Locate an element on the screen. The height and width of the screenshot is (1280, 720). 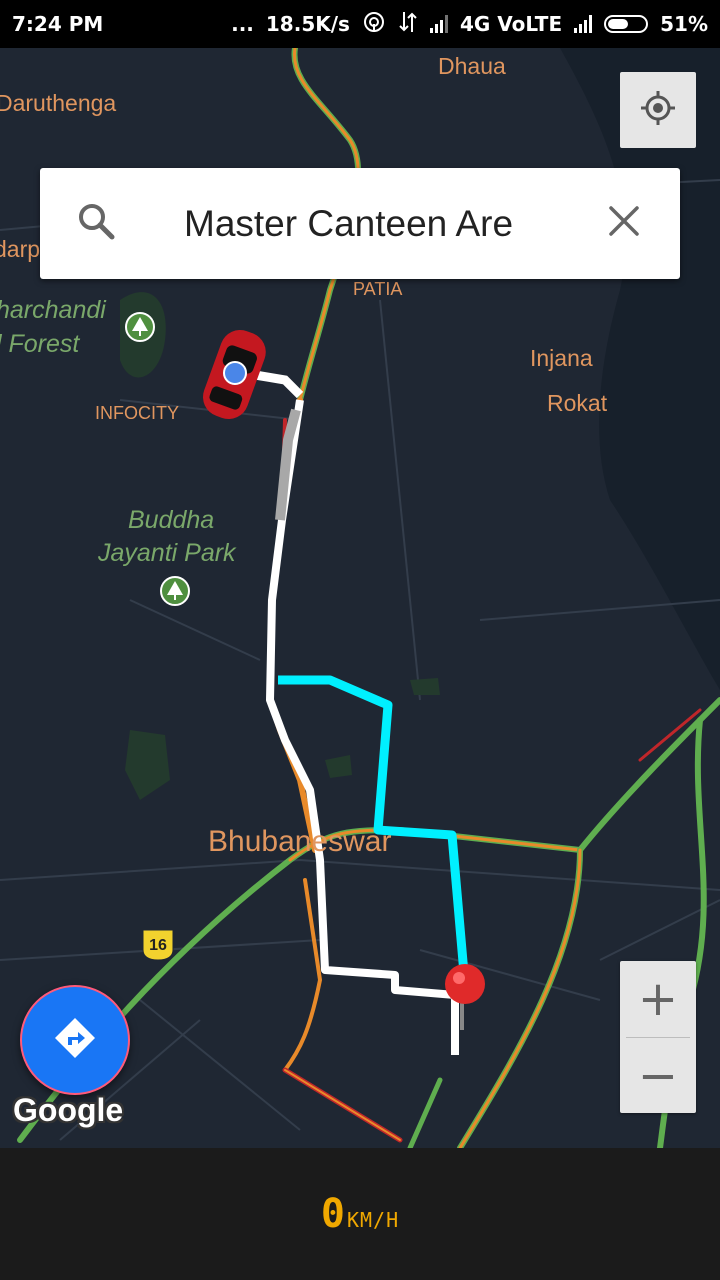
park-icon is located at coordinates (140, 327).